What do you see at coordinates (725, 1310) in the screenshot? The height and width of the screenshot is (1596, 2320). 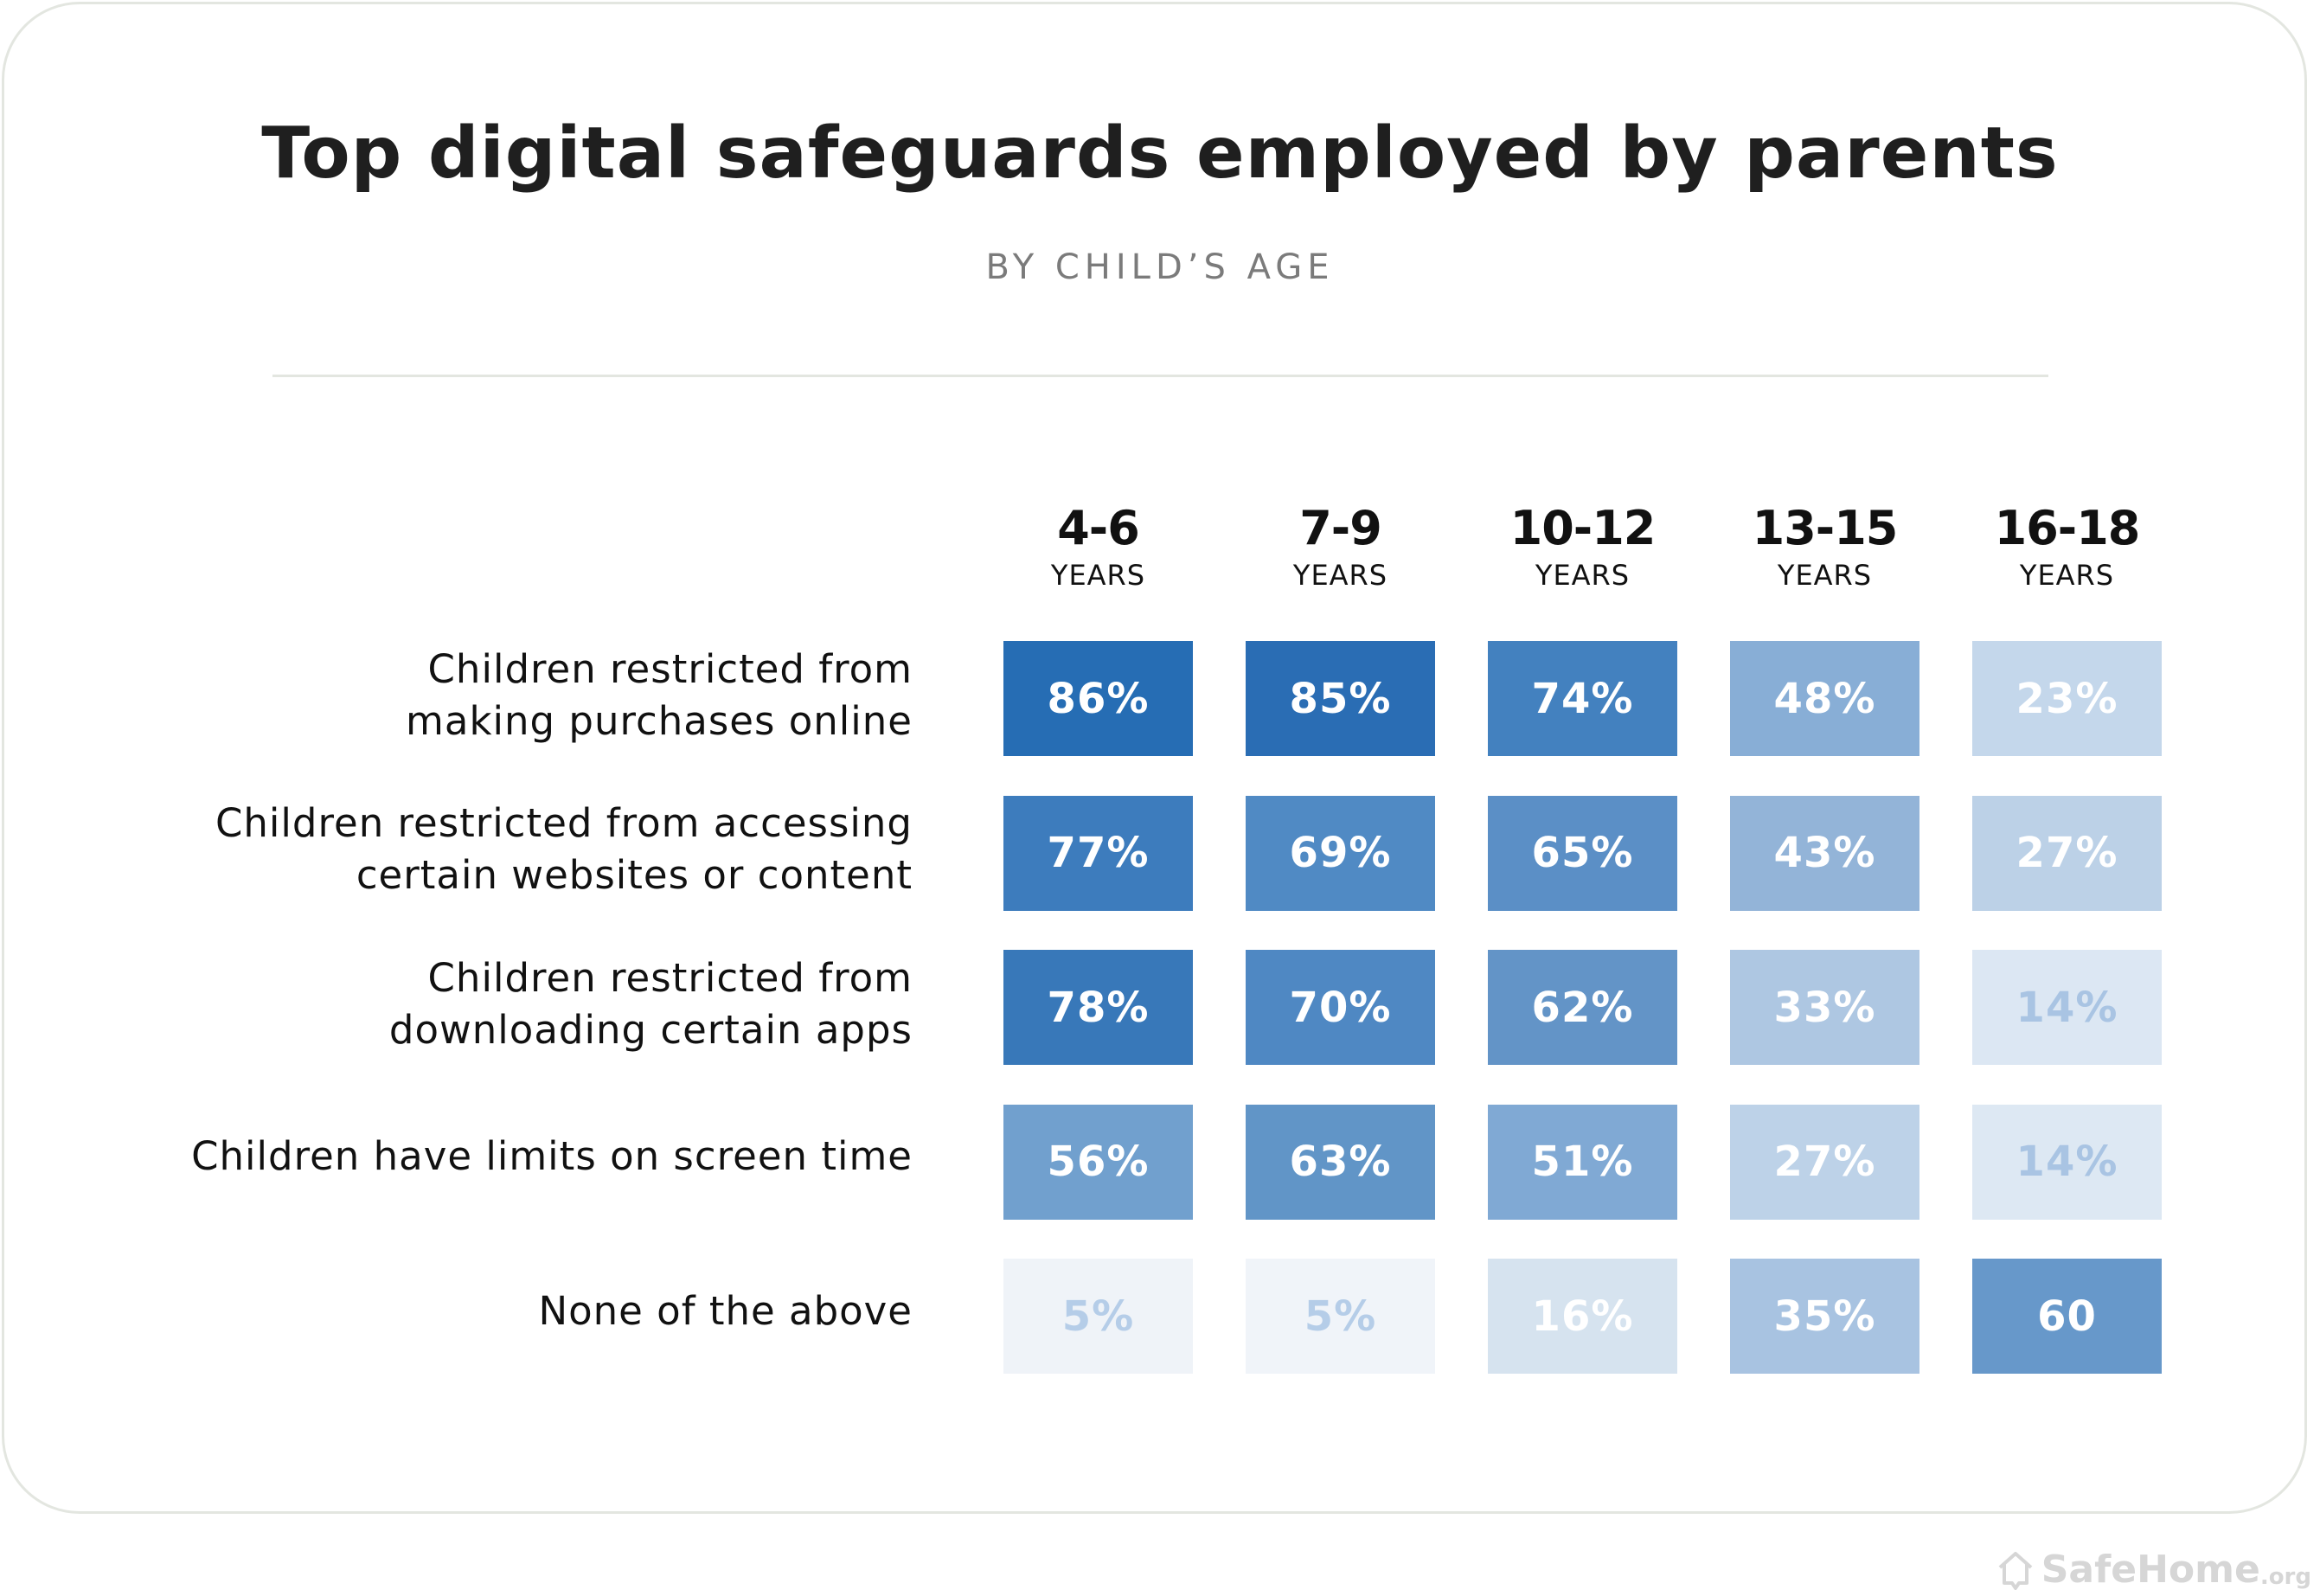 I see `row-label-line: None of the above` at bounding box center [725, 1310].